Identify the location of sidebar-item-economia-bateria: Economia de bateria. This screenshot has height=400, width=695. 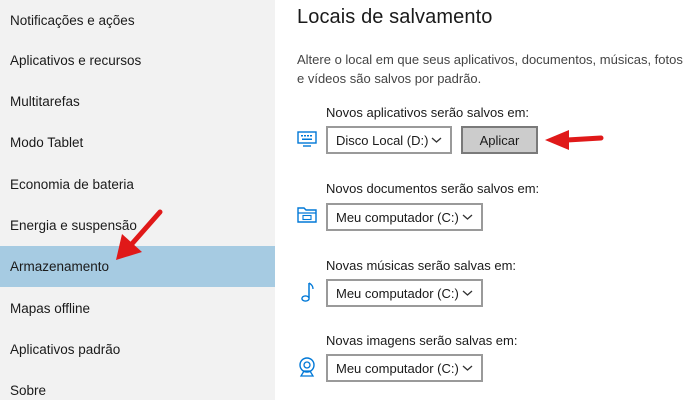
(137, 184).